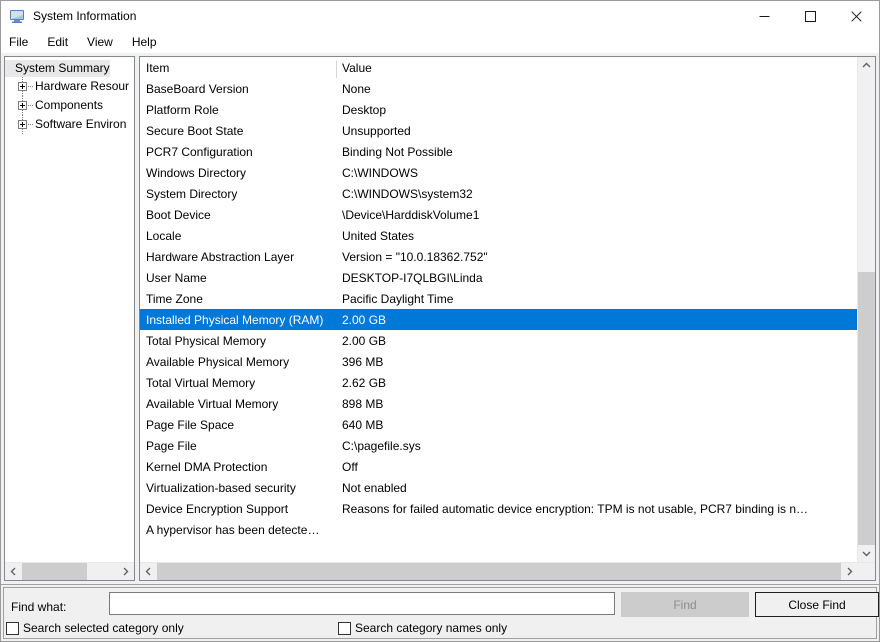 The image size is (880, 642). Describe the element at coordinates (81, 124) in the screenshot. I see `tree-item-label: Software Environ` at that location.